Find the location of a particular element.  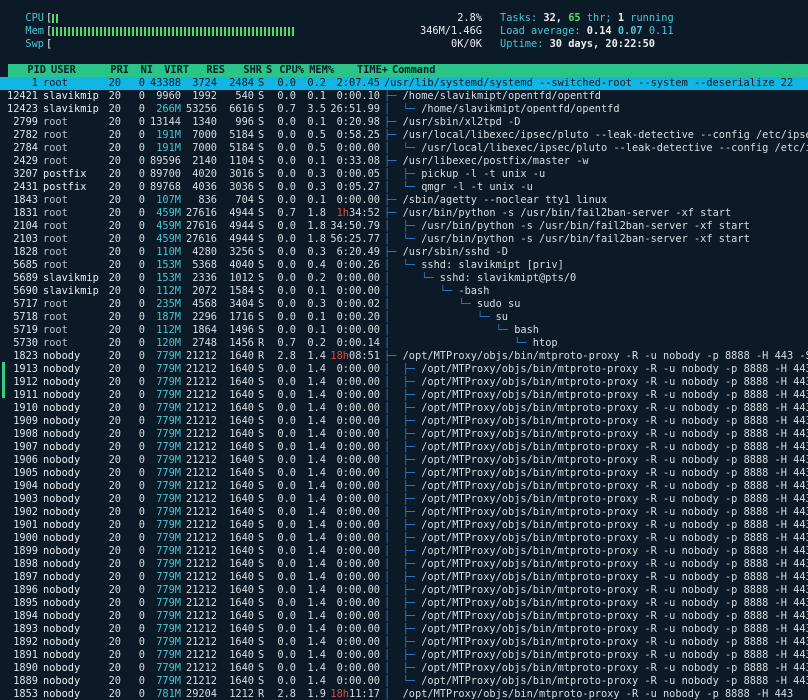

cell-virt: 9960 is located at coordinates (168, 96).